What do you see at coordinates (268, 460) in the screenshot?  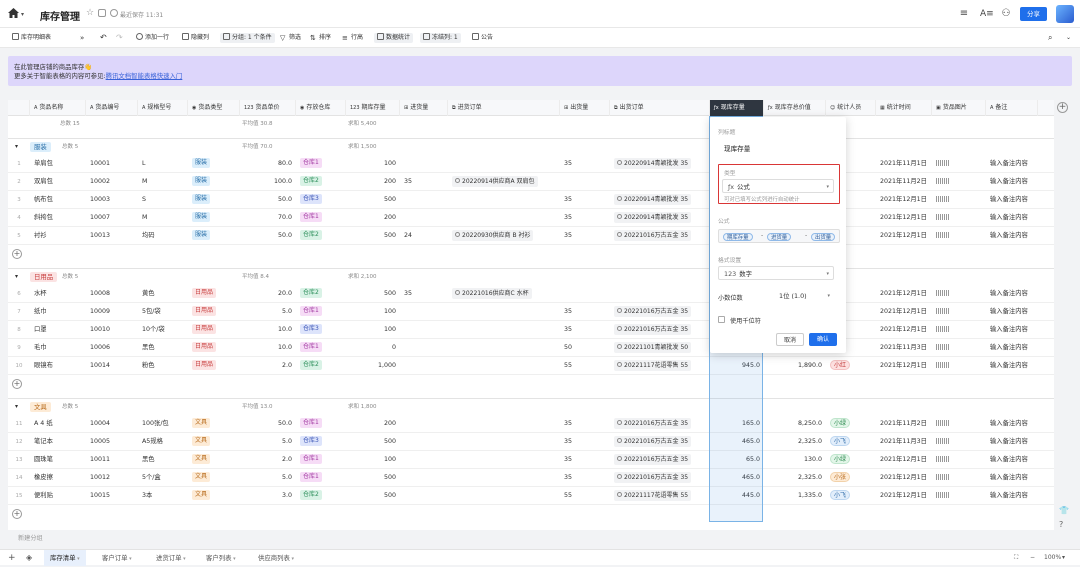 I see `cell: 2.0` at bounding box center [268, 460].